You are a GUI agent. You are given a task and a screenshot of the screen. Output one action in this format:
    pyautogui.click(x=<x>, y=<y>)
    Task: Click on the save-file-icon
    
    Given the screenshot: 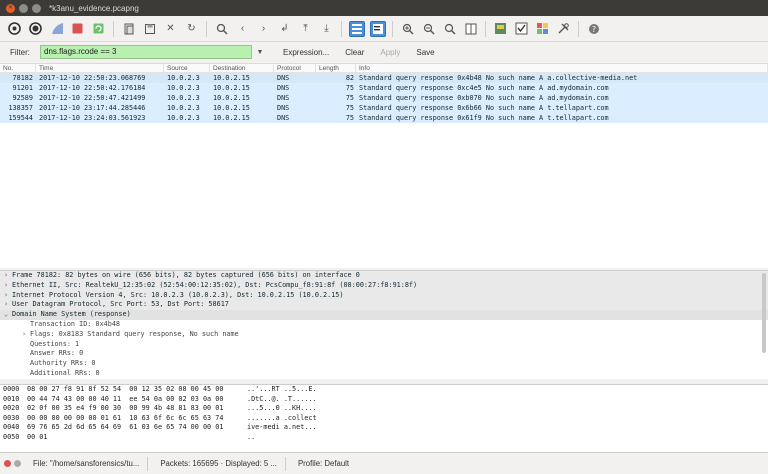 What is the action you would take?
    pyautogui.click(x=150, y=29)
    